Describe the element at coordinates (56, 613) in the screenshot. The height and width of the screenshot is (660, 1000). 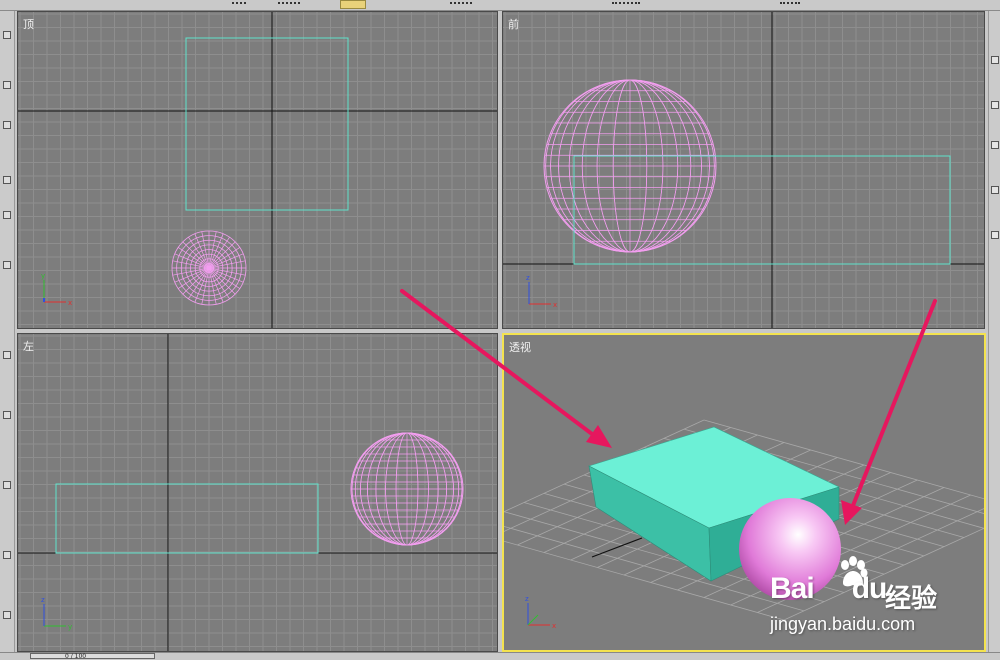
I see `axis-tripod: y z` at that location.